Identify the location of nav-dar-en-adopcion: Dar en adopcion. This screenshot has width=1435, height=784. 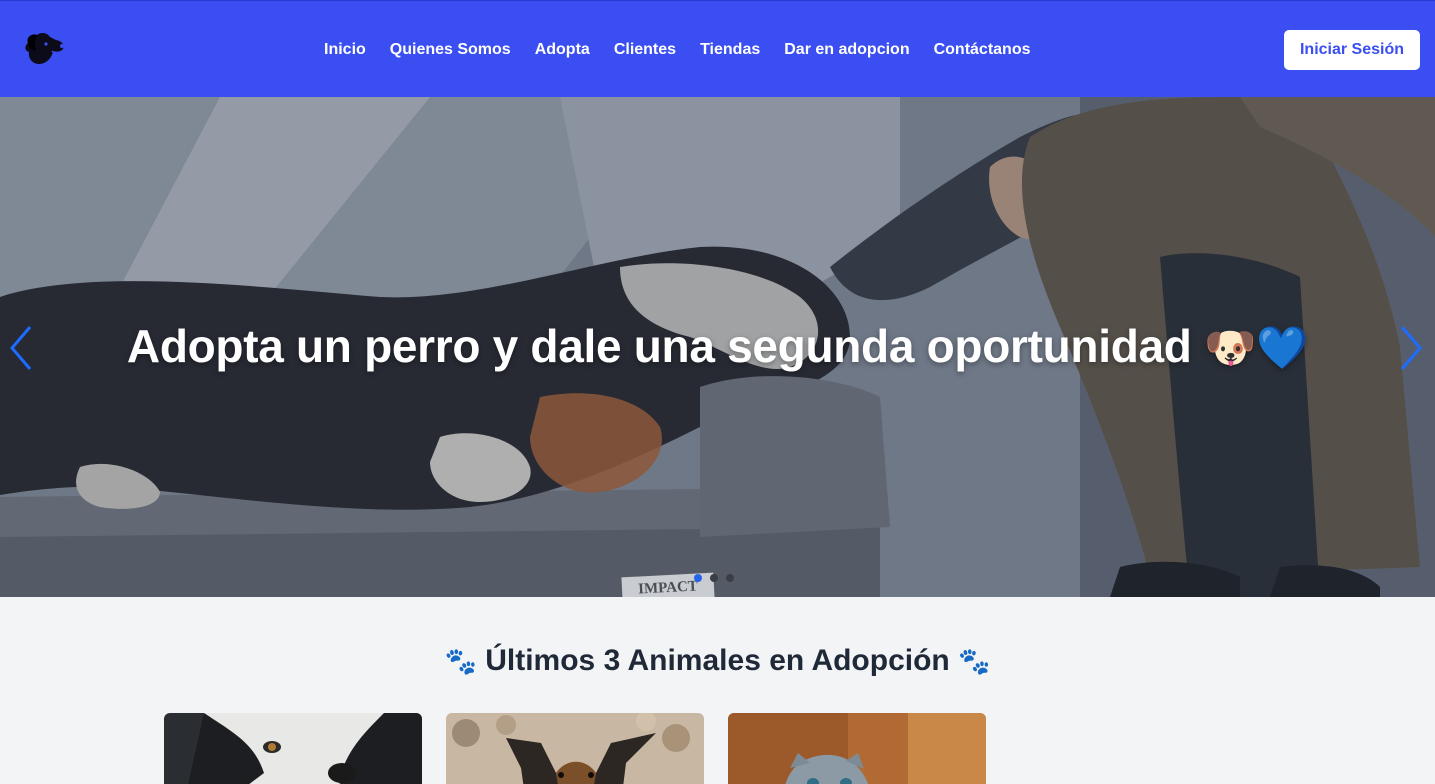
(846, 50).